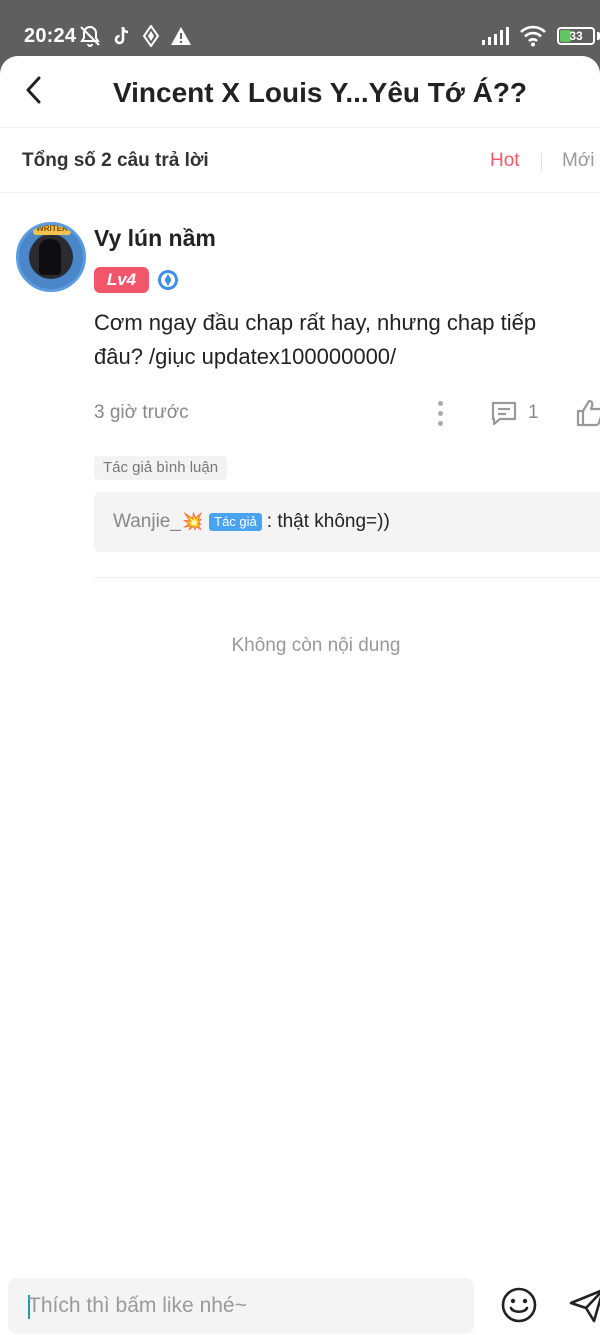 This screenshot has width=600, height=1335. What do you see at coordinates (519, 1305) in the screenshot?
I see `emoji-icon` at bounding box center [519, 1305].